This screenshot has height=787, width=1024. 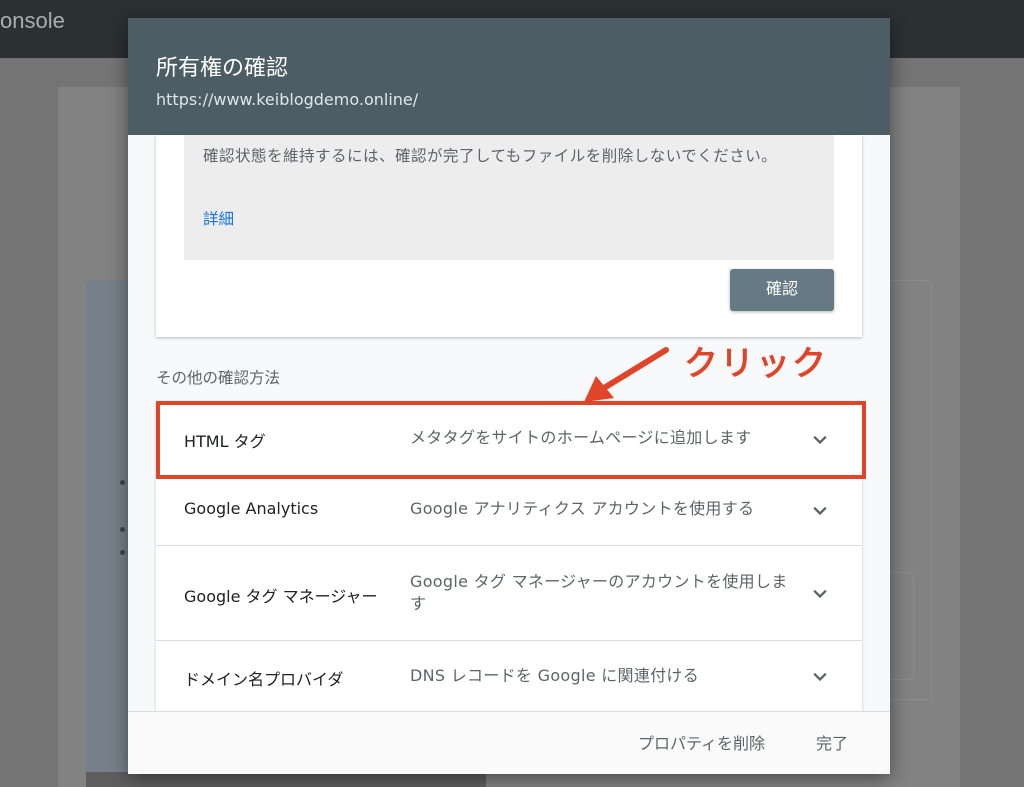 I want to click on dialog-title: 所有権の確認, so click(x=222, y=68).